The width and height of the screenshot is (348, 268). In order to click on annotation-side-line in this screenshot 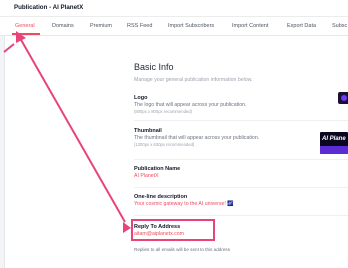, I will do `click(9, 48)`.